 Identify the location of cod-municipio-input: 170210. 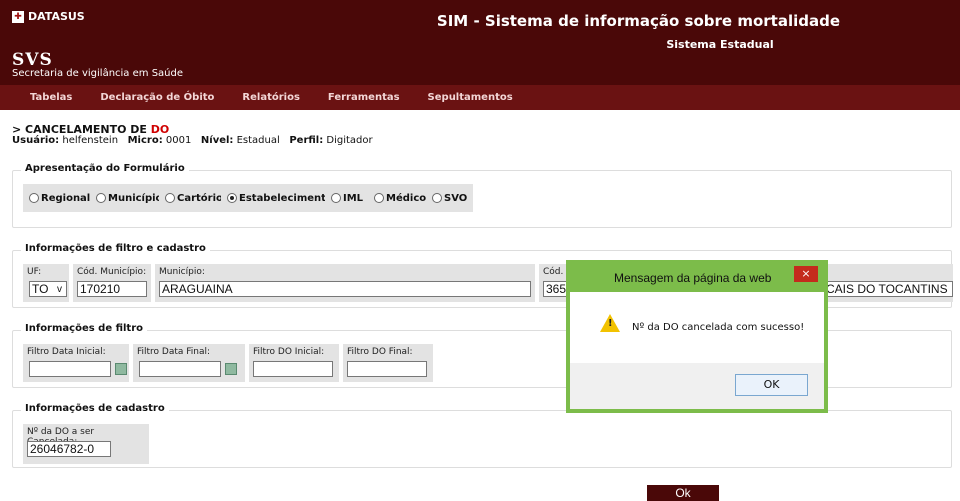
(112, 289).